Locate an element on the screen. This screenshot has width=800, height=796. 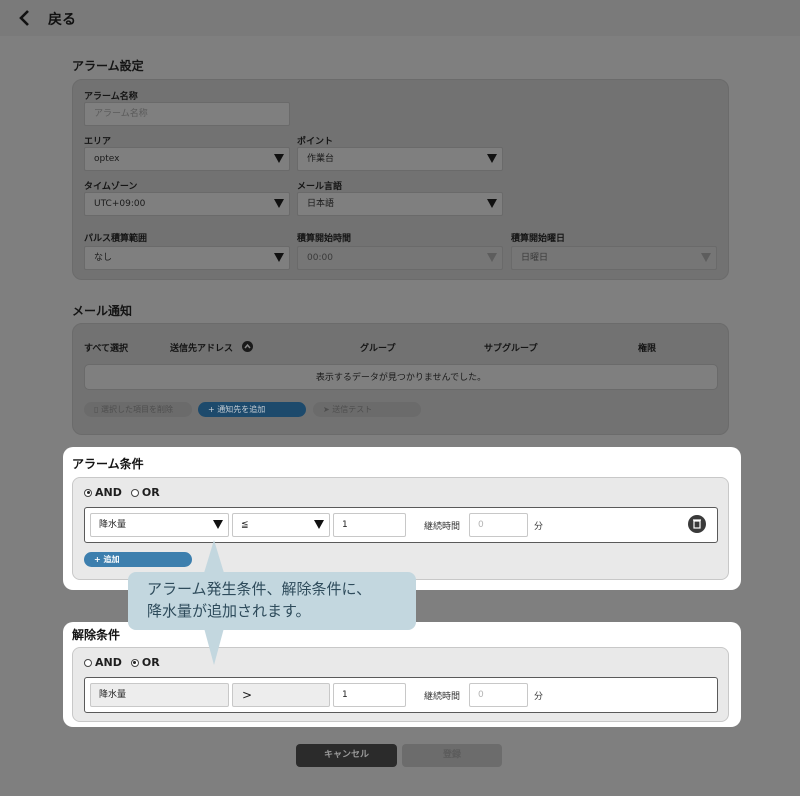
pulse-range-label: パルス積算範囲 is located at coordinates (116, 239).